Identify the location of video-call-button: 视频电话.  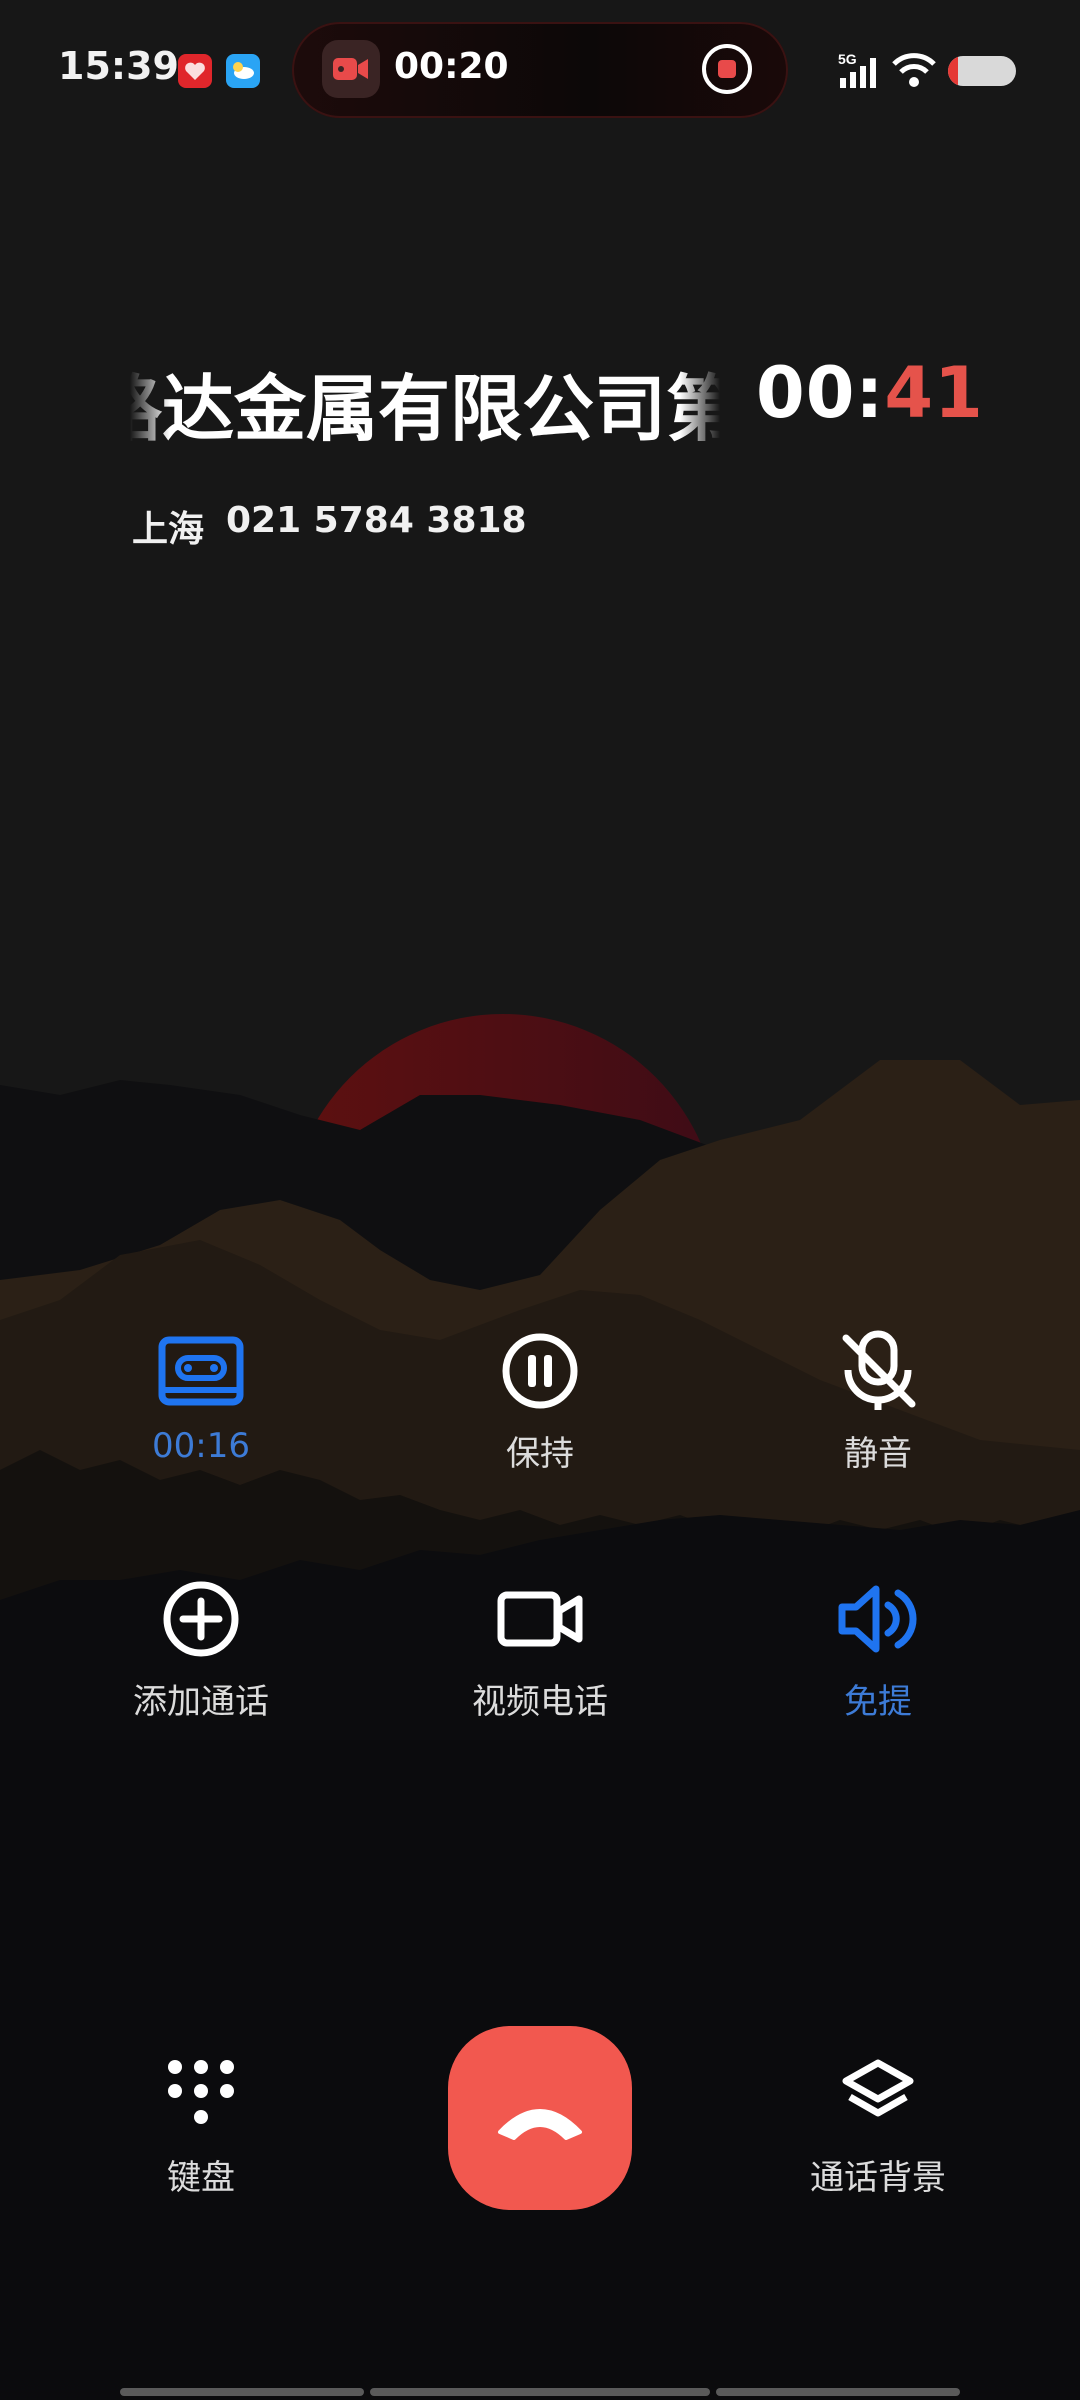
(540, 1648).